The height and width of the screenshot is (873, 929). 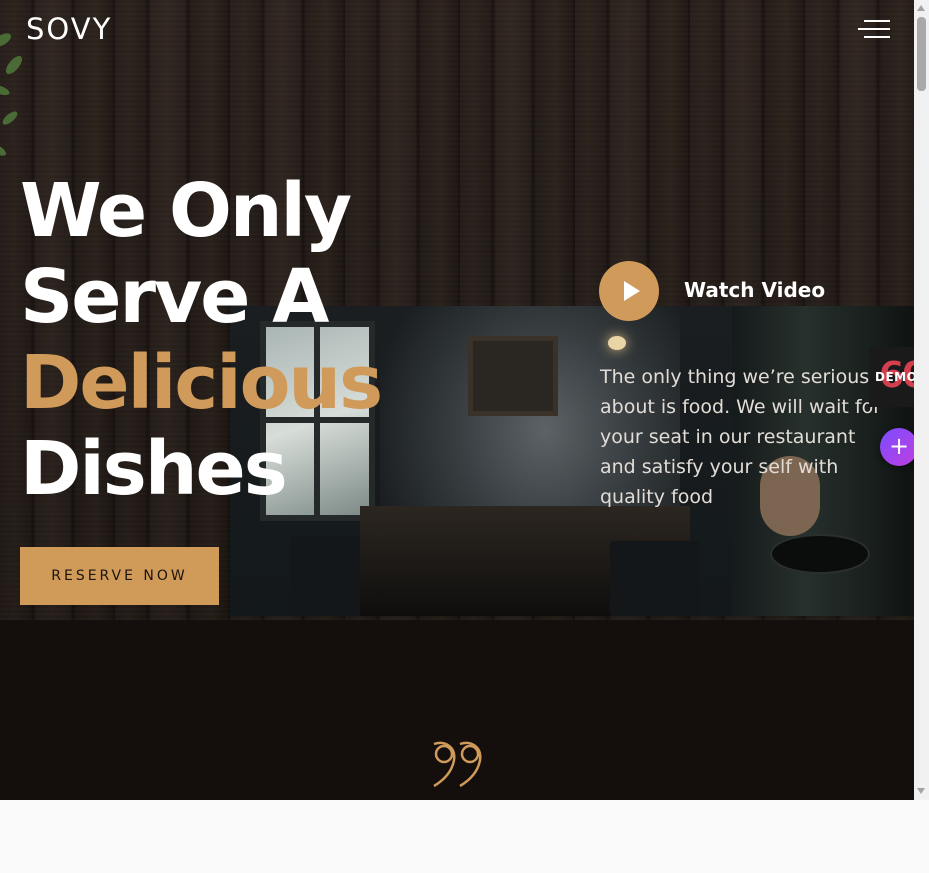 What do you see at coordinates (119, 576) in the screenshot?
I see `reserve-now-button: RESERVE NOW` at bounding box center [119, 576].